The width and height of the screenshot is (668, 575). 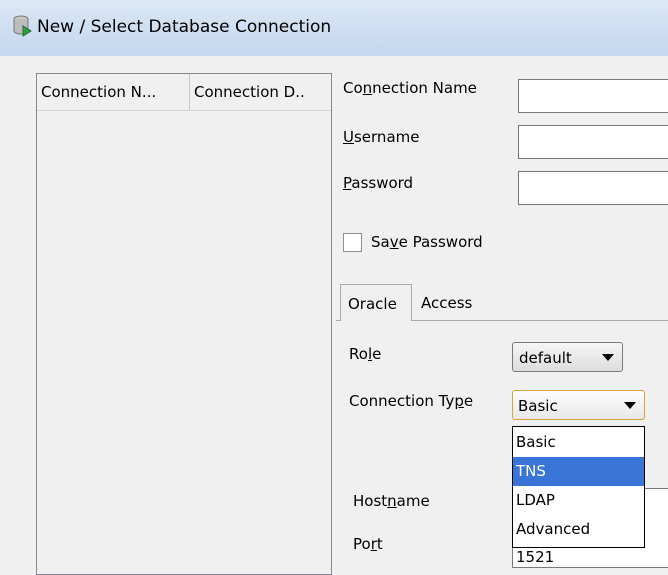 What do you see at coordinates (538, 406) in the screenshot?
I see `connection-type-select-value: Basic` at bounding box center [538, 406].